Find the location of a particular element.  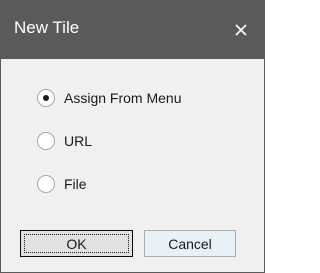

close-icon is located at coordinates (241, 30).